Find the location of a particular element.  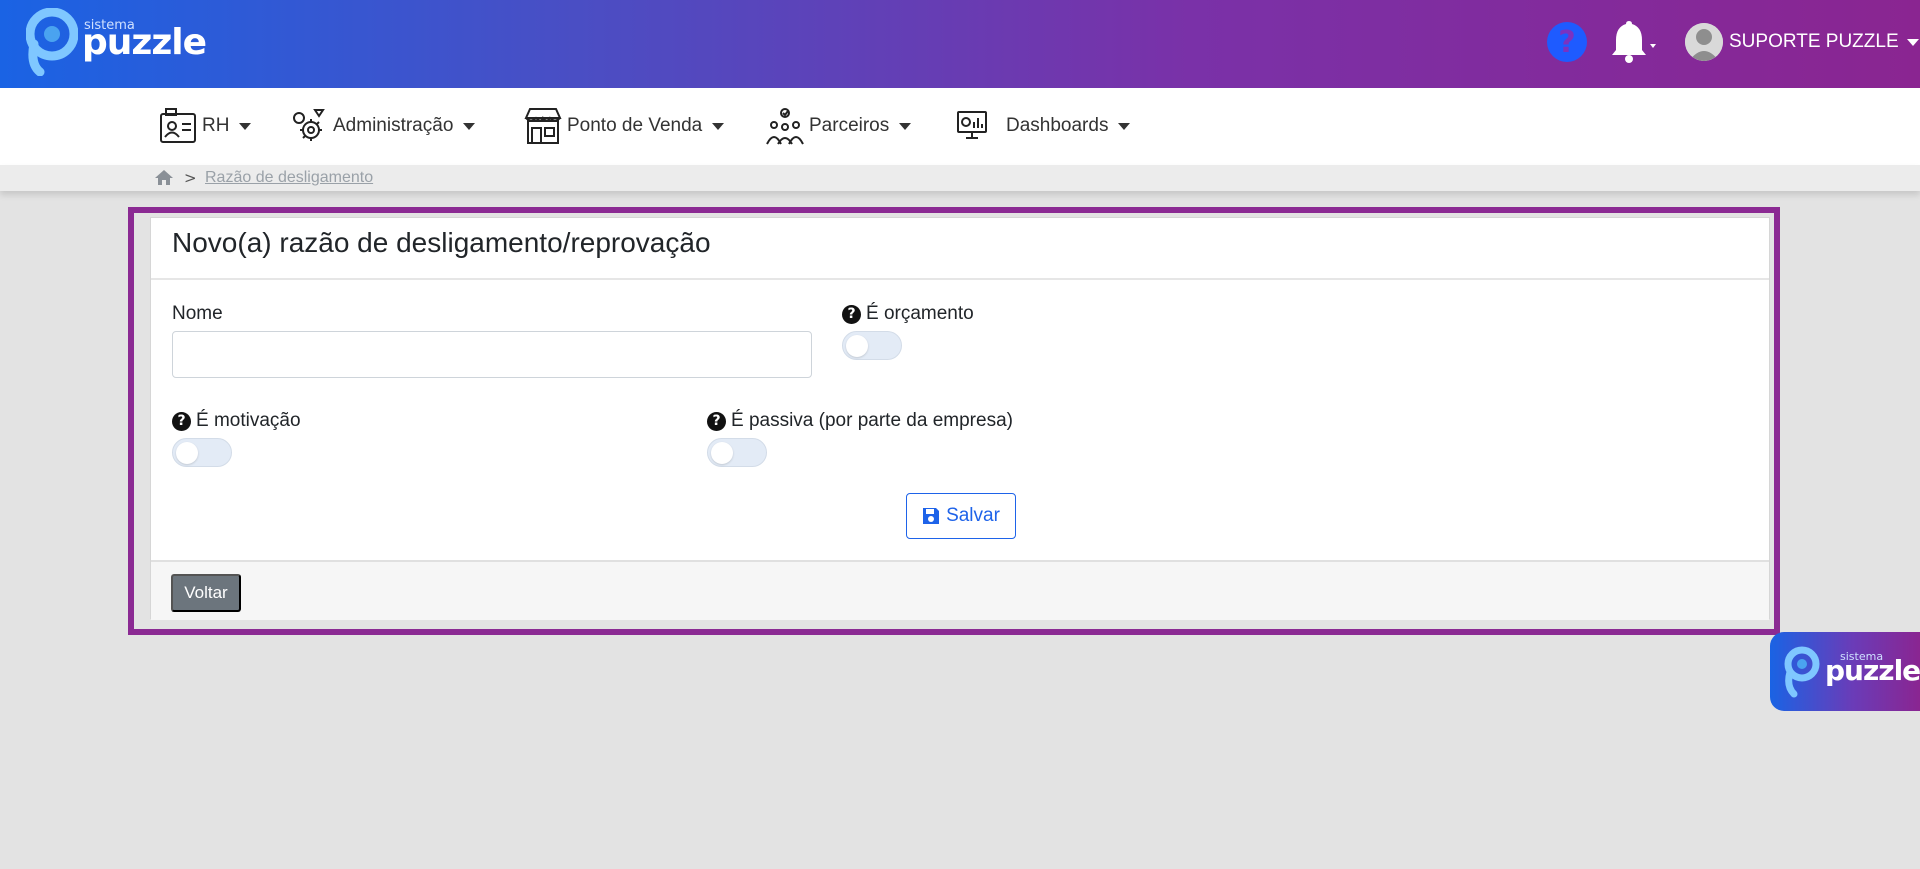

gears-icon is located at coordinates (309, 125).